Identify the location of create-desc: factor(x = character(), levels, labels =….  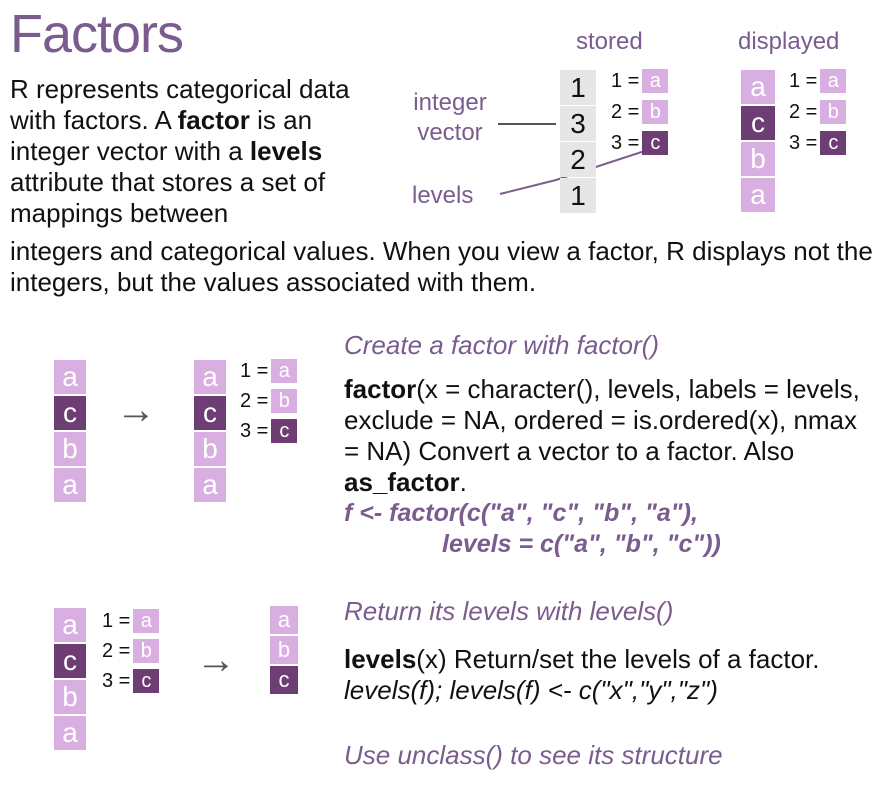
(602, 435).